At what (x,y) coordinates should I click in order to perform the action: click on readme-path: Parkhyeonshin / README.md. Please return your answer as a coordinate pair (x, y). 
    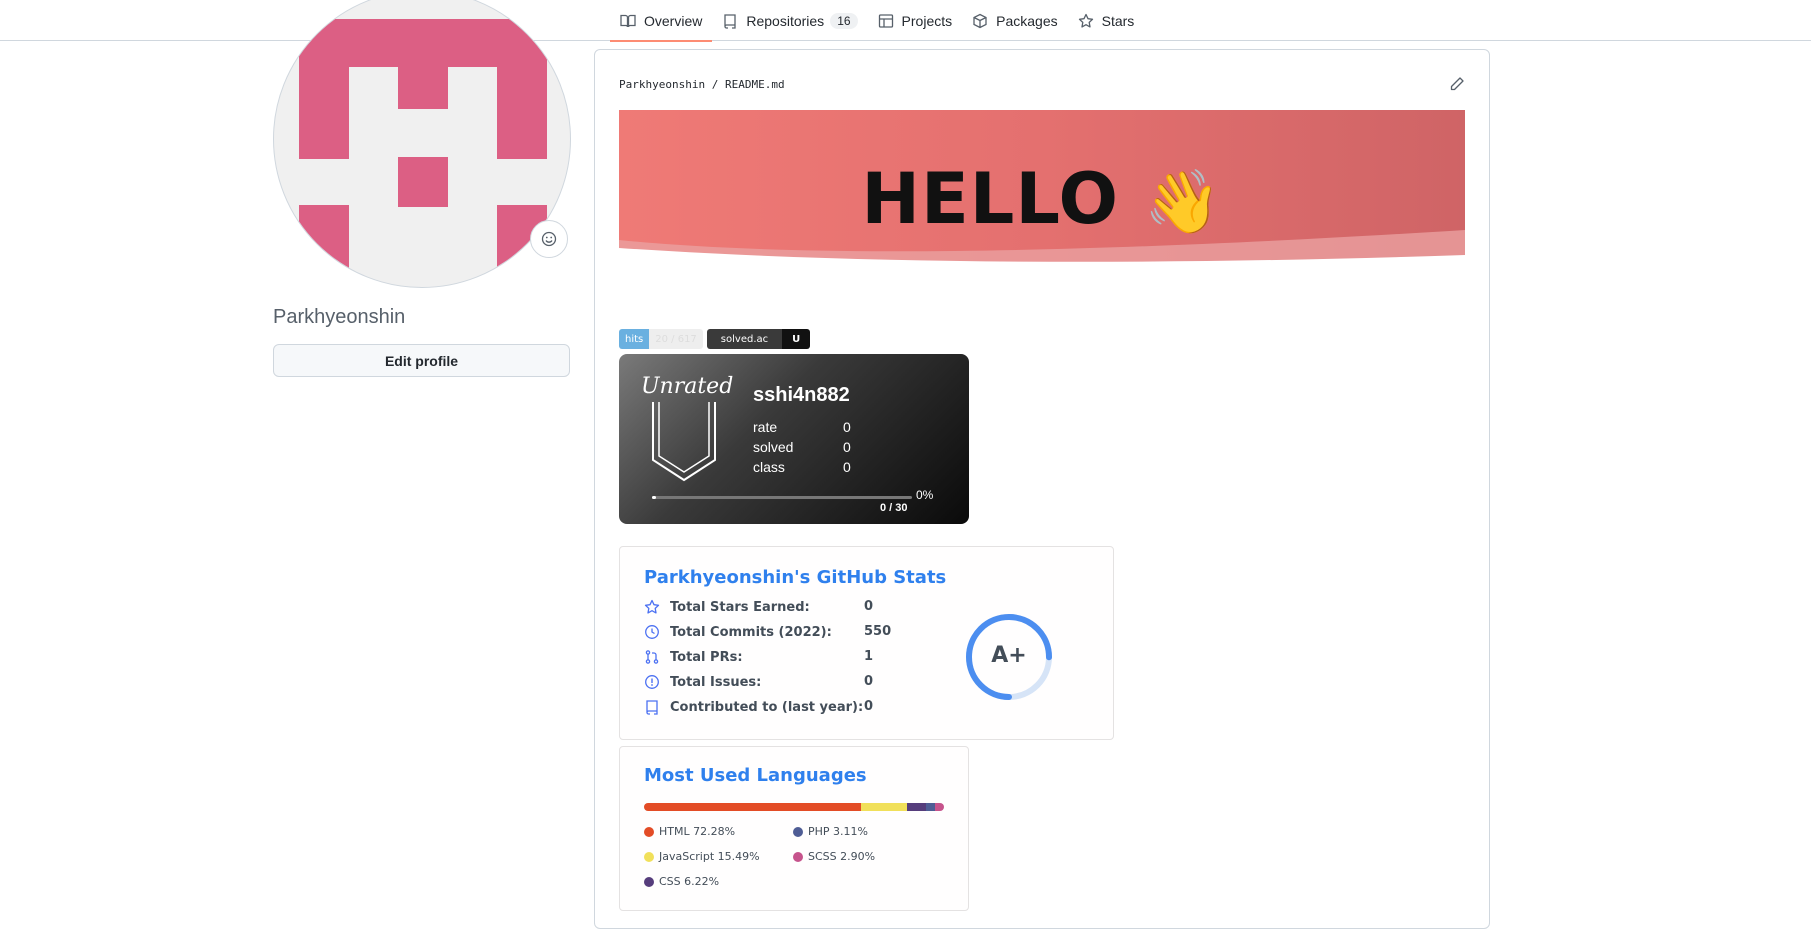
    Looking at the image, I should click on (702, 84).